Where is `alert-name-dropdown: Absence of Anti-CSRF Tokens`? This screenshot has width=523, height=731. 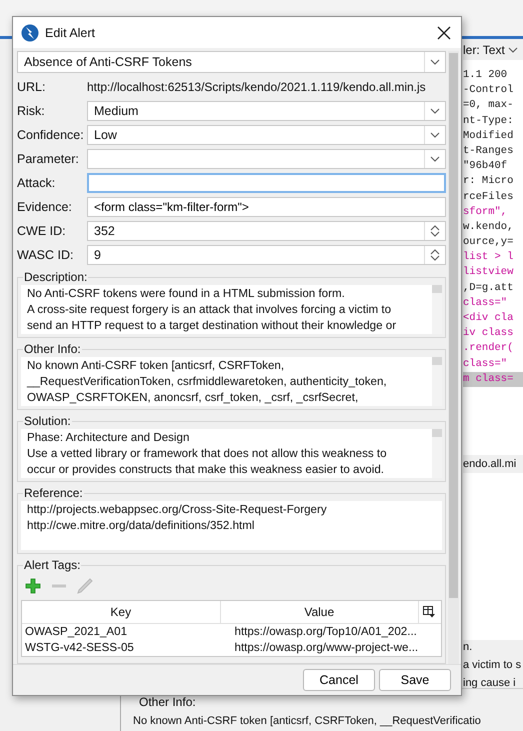
alert-name-dropdown: Absence of Anti-CSRF Tokens is located at coordinates (231, 62).